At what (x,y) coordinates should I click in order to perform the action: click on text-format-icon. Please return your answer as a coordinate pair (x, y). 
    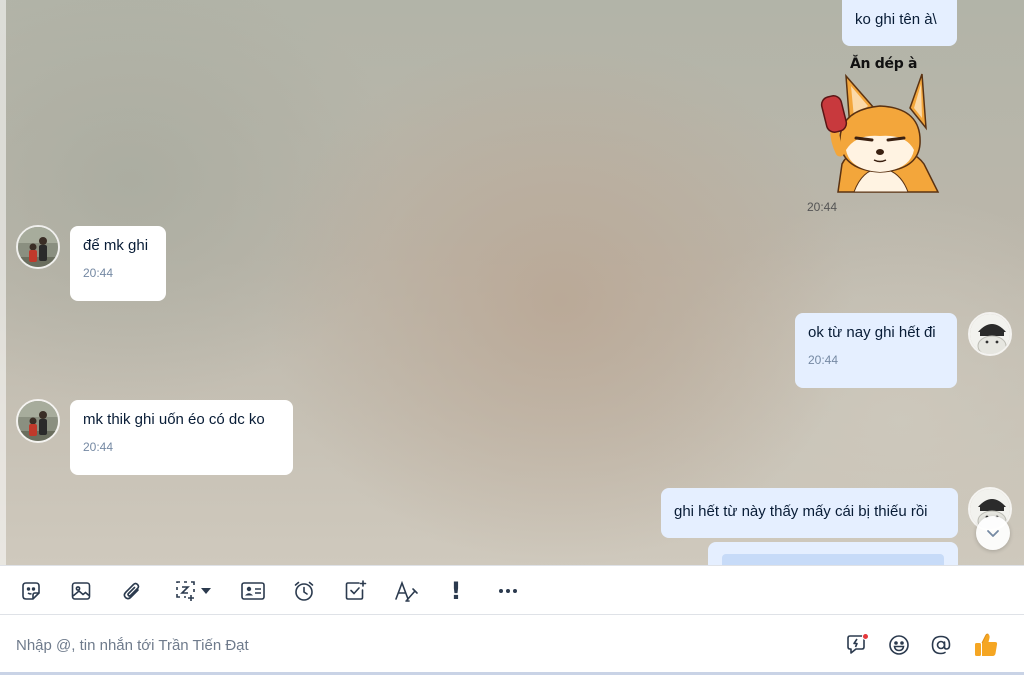
    Looking at the image, I should click on (406, 591).